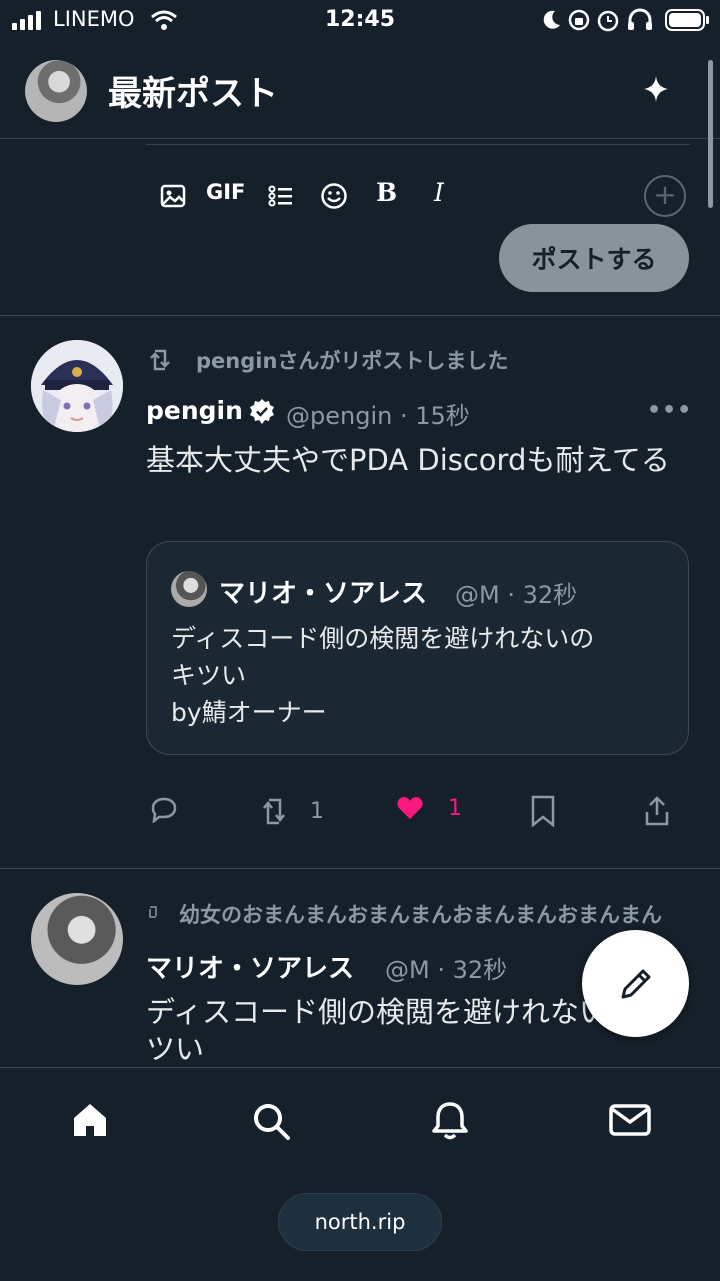  What do you see at coordinates (90, 1120) in the screenshot?
I see `home-icon` at bounding box center [90, 1120].